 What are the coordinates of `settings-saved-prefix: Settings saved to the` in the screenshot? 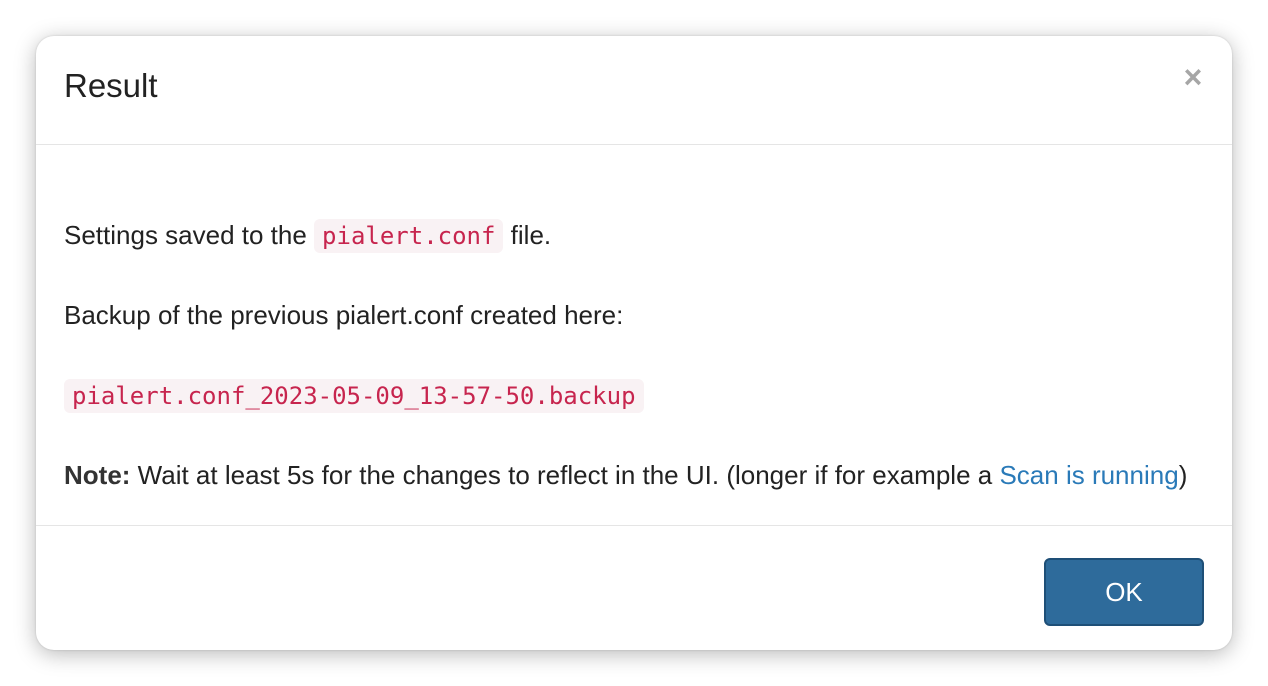 It's located at (189, 235).